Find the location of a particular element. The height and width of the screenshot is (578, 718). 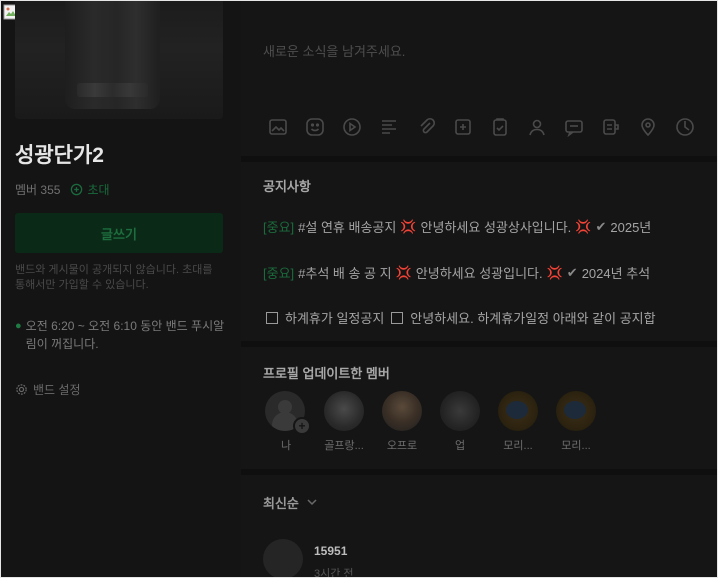

cover-glass-graphic is located at coordinates (112, 55).